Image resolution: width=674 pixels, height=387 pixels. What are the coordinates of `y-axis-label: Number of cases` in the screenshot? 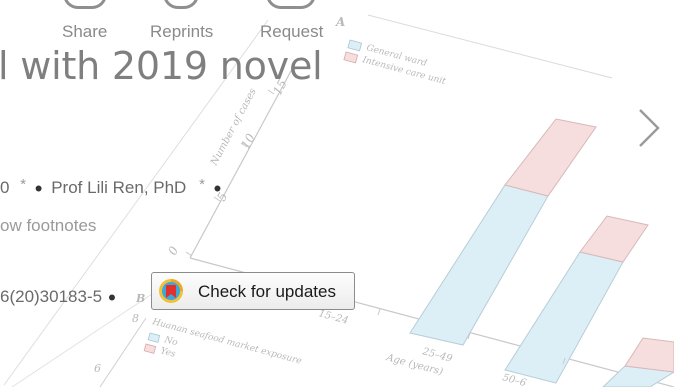 It's located at (233, 128).